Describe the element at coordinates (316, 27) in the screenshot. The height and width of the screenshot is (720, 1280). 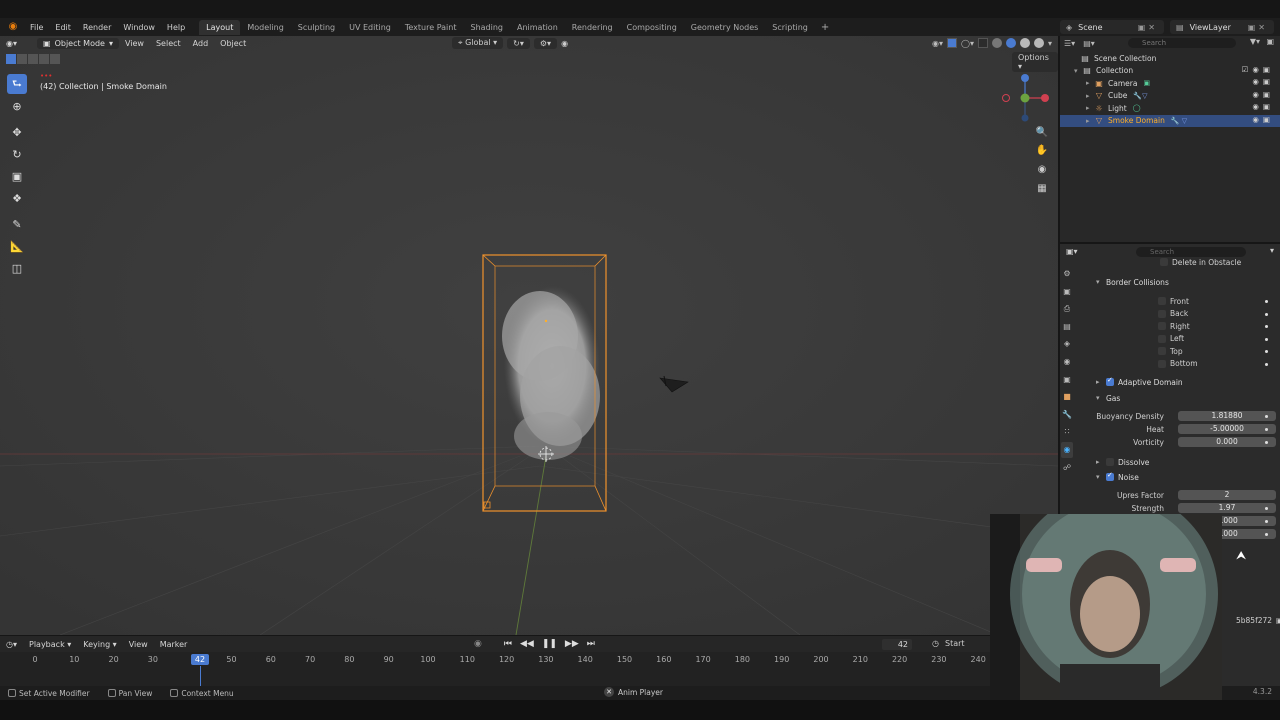
I see `tab-sculpting: Sculpting` at that location.